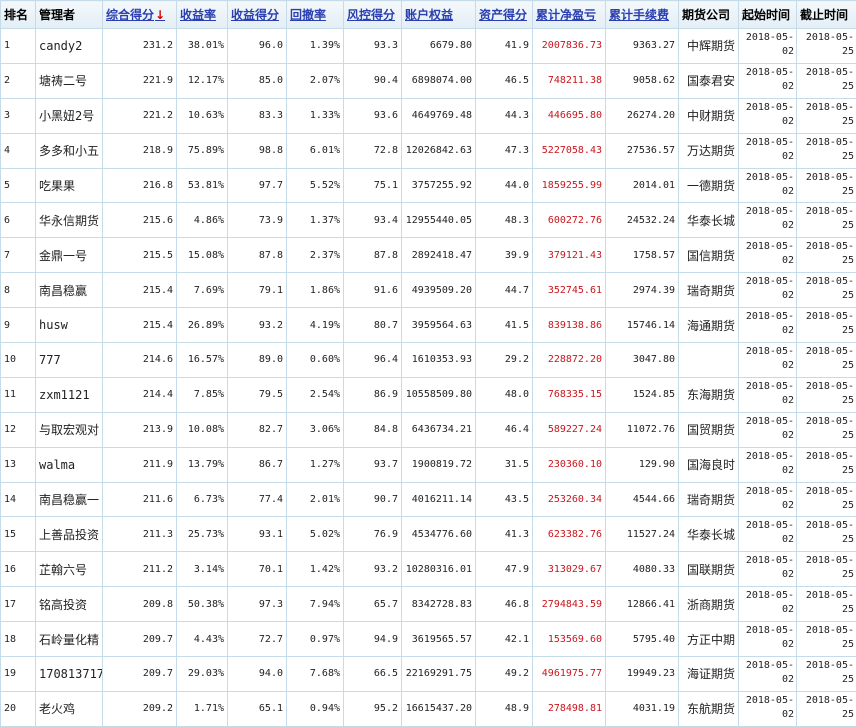  Describe the element at coordinates (140, 255) in the screenshot. I see `cell-composite: 215.5` at that location.